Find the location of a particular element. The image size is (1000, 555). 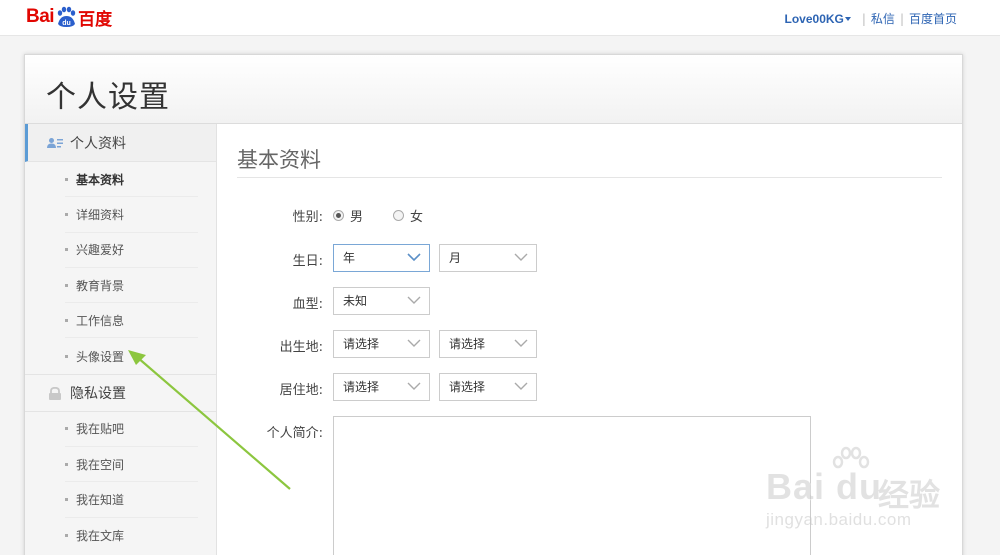

sidebar-profile-items: 基本资料 详细资料 兴趣爱好 教育背景 工作信息 头像设置 is located at coordinates (120, 268).